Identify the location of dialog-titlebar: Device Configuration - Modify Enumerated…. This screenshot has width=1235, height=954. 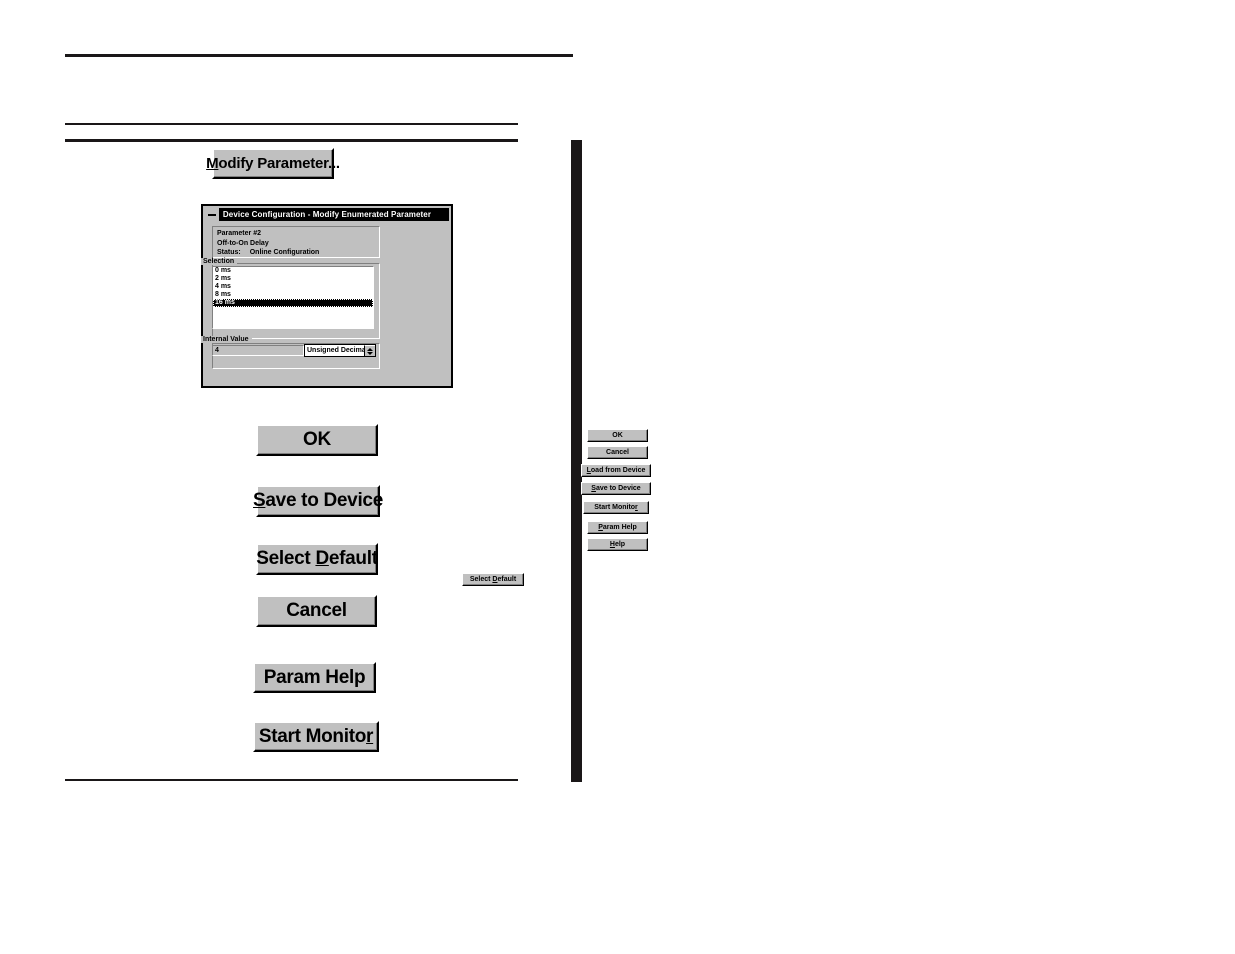
(327, 214).